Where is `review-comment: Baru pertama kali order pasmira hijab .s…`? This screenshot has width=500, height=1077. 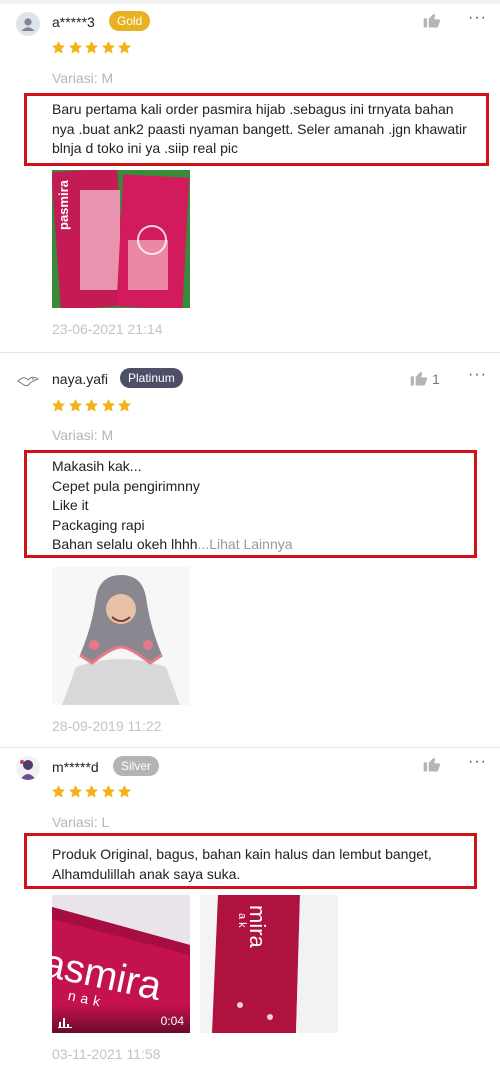
review-comment: Baru pertama kali order pasmira hijab .s… is located at coordinates (256, 129).